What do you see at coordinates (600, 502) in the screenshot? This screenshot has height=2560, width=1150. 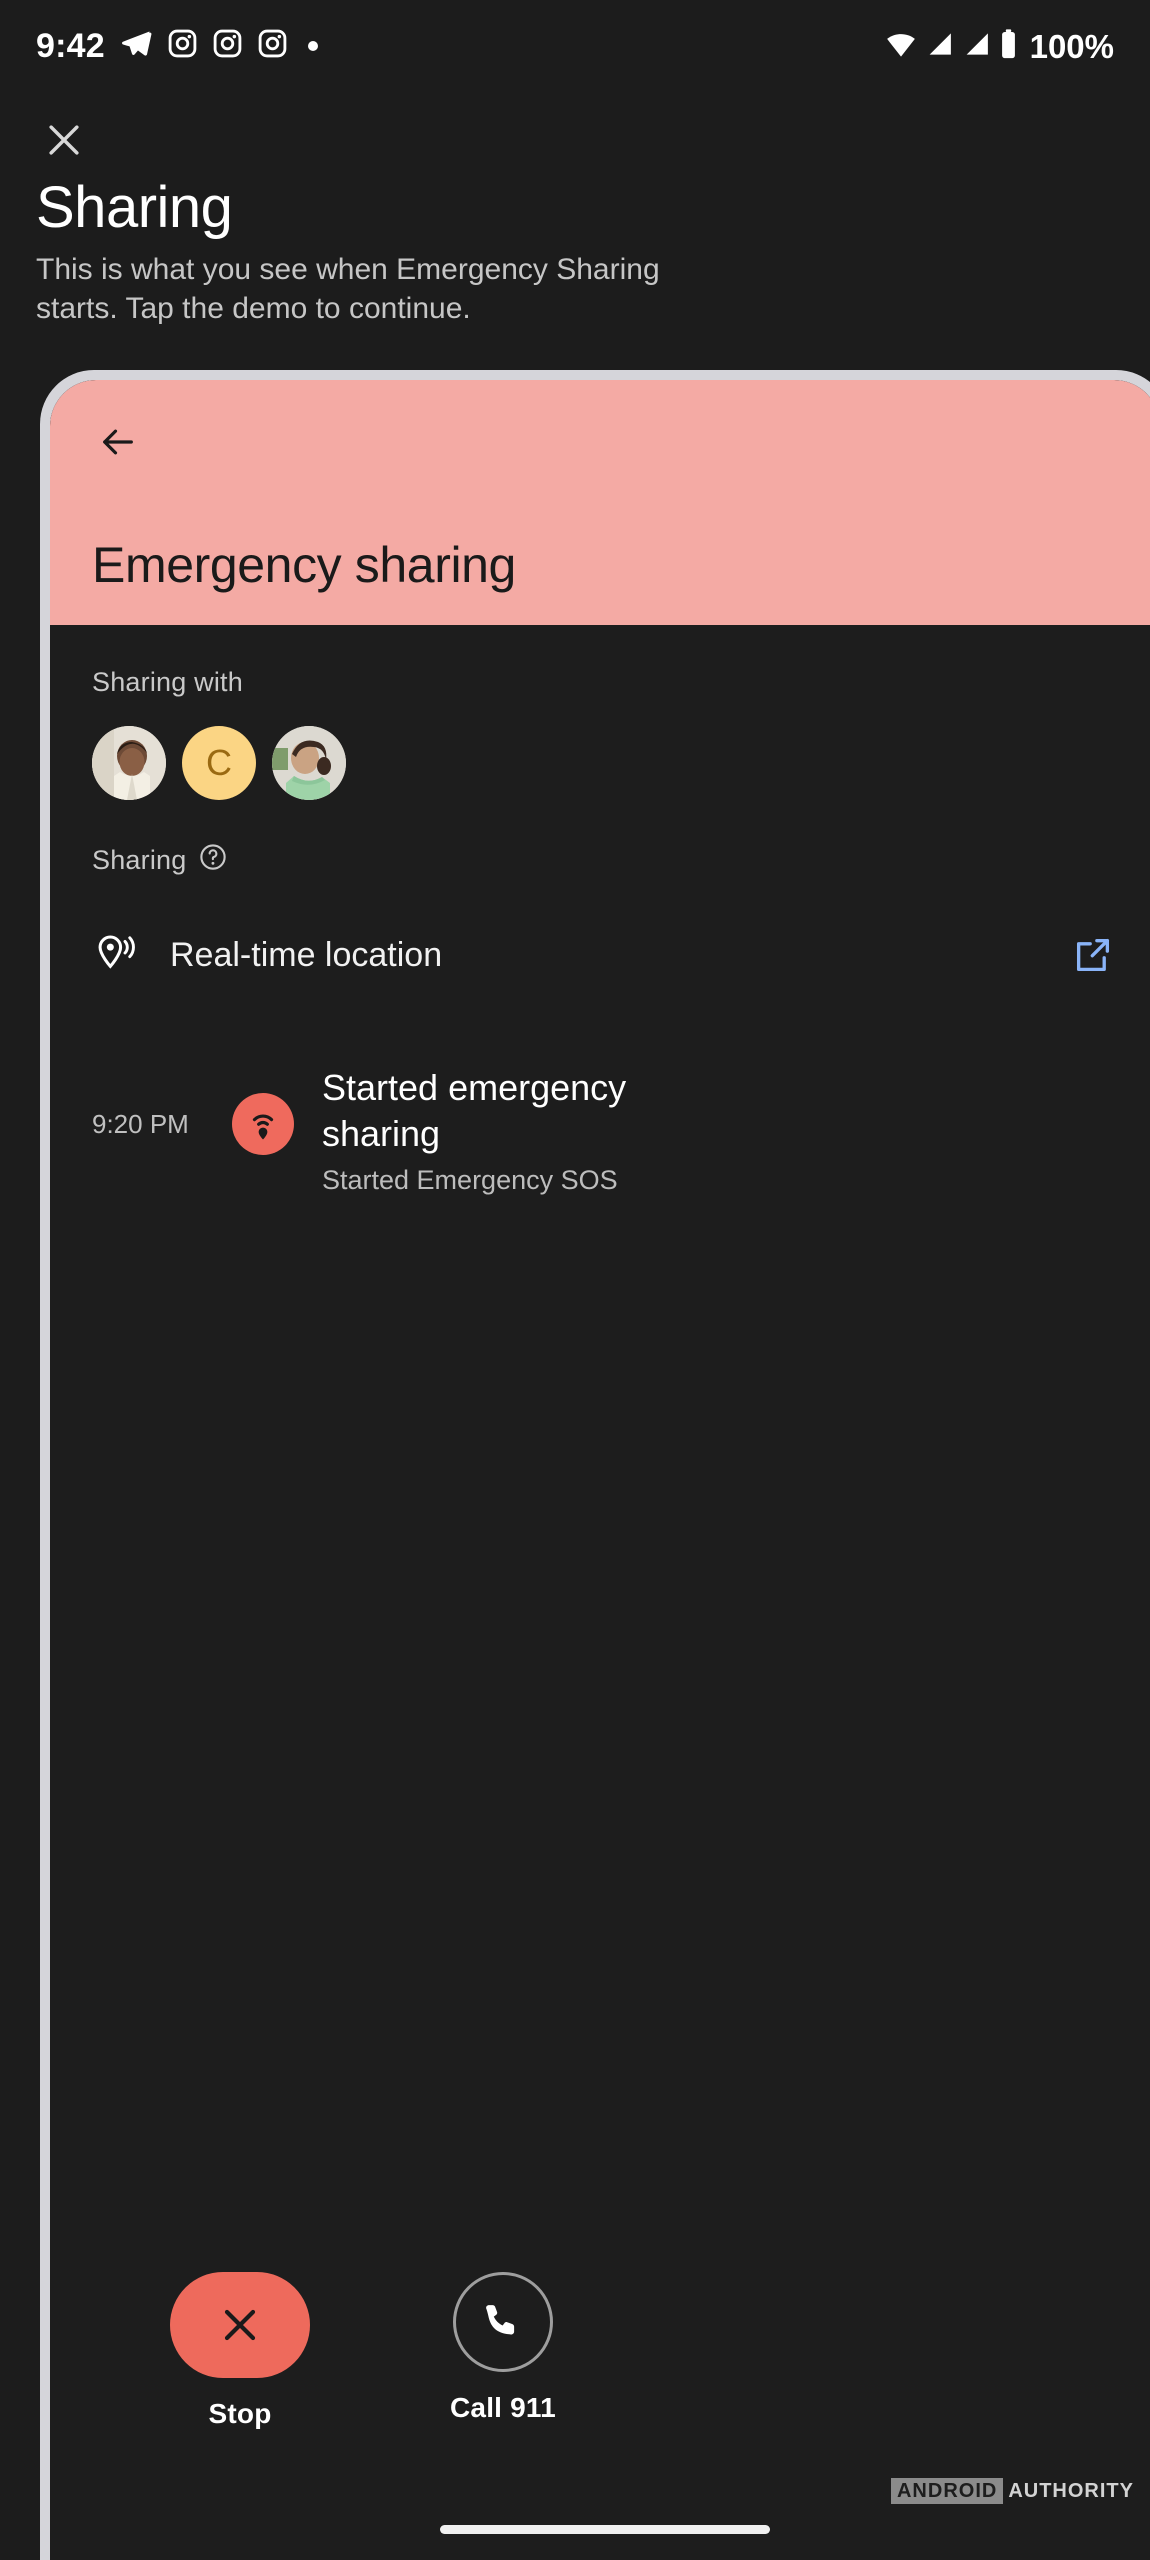 I see `emergency-sharing-header: Emergency sharing` at bounding box center [600, 502].